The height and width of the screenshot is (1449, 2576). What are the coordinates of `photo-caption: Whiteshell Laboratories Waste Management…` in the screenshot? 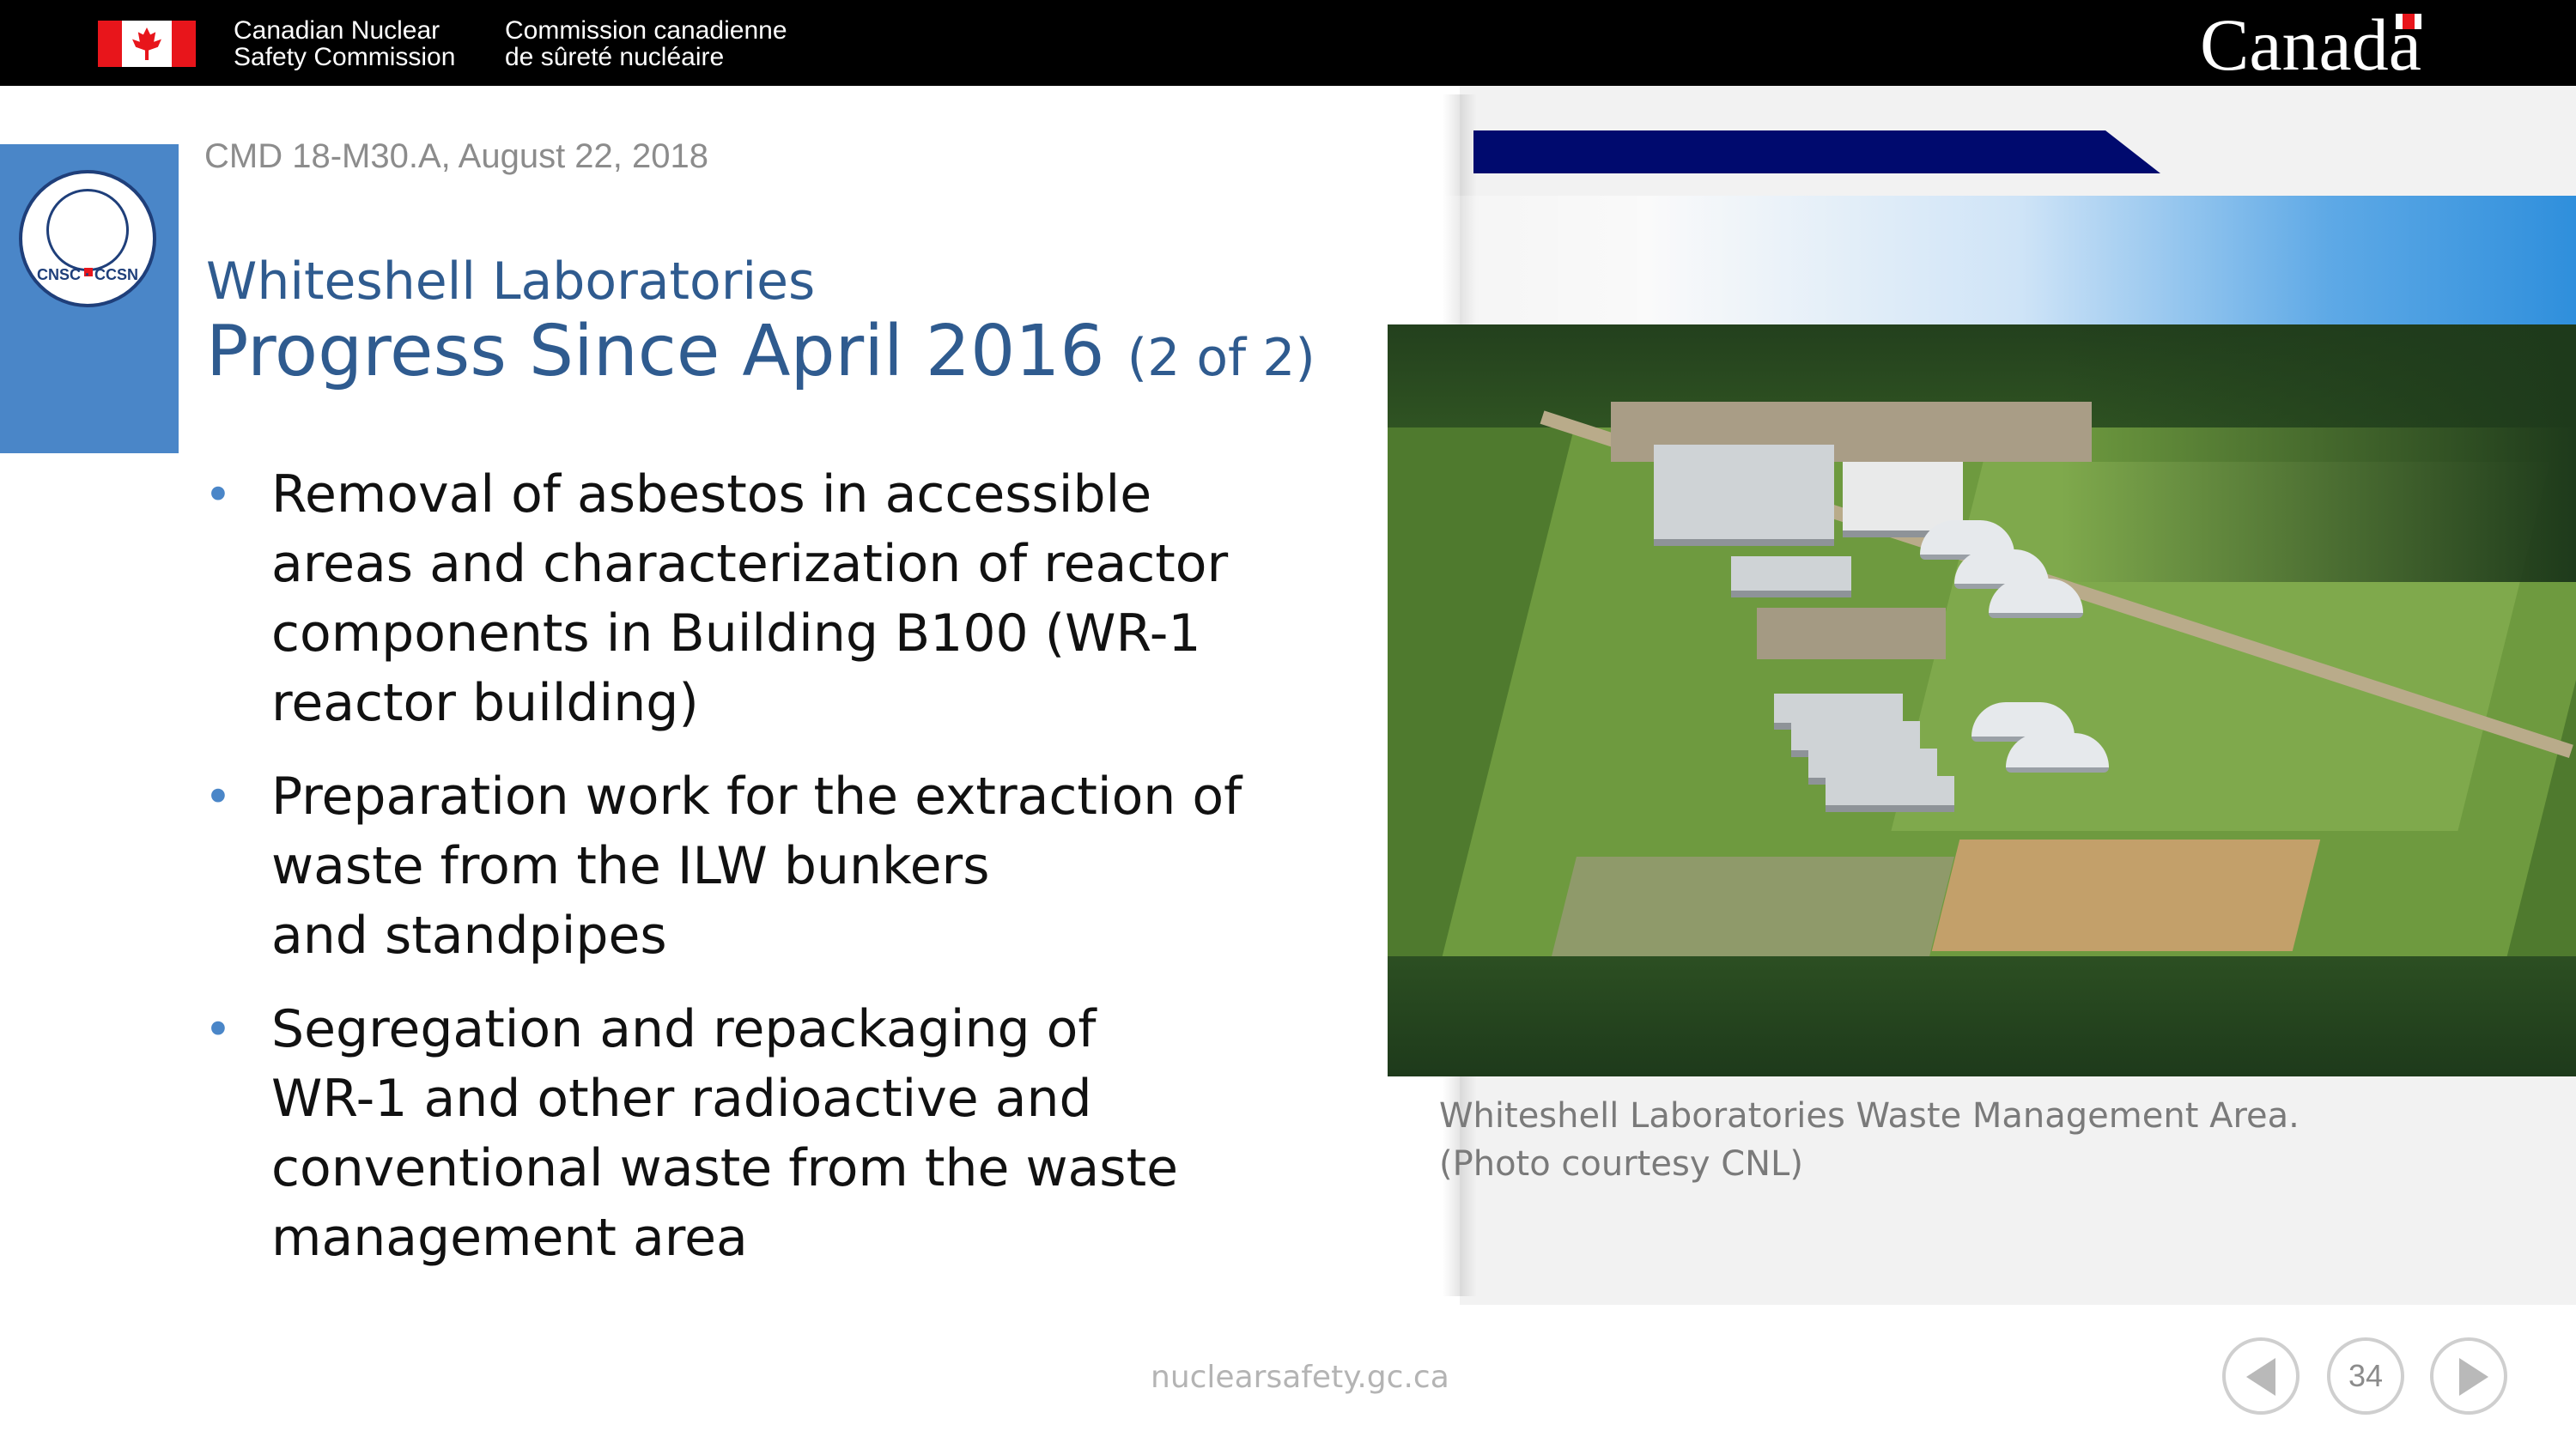 It's located at (1894, 1140).